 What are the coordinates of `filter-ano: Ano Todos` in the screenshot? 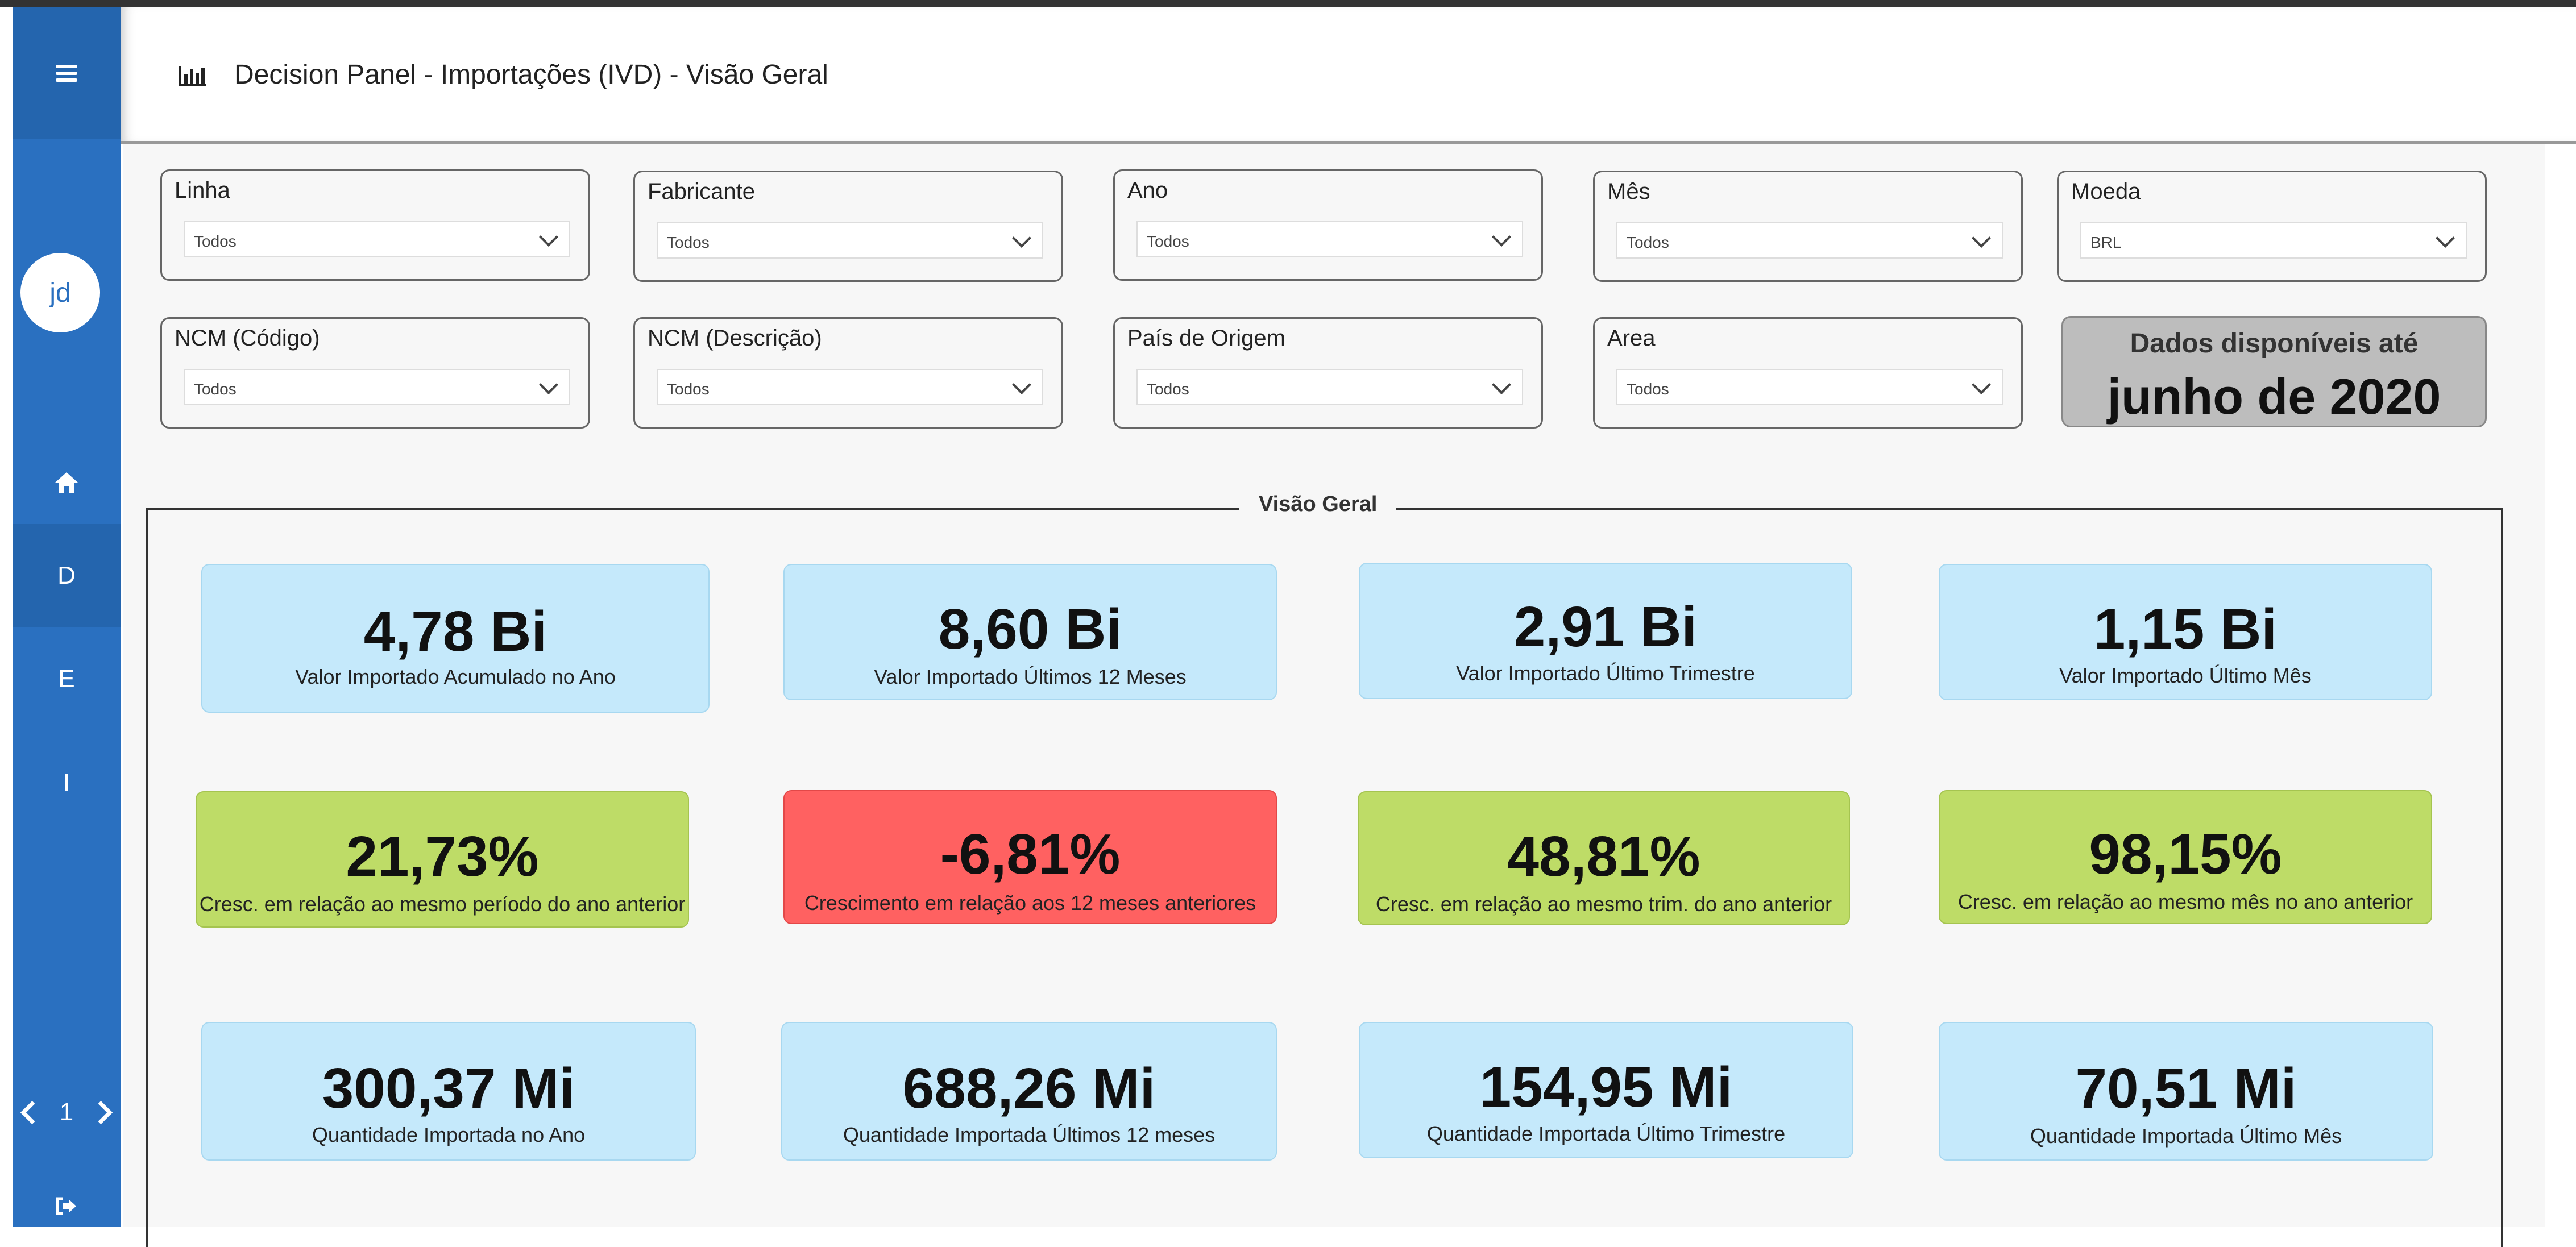 It's located at (1328, 225).